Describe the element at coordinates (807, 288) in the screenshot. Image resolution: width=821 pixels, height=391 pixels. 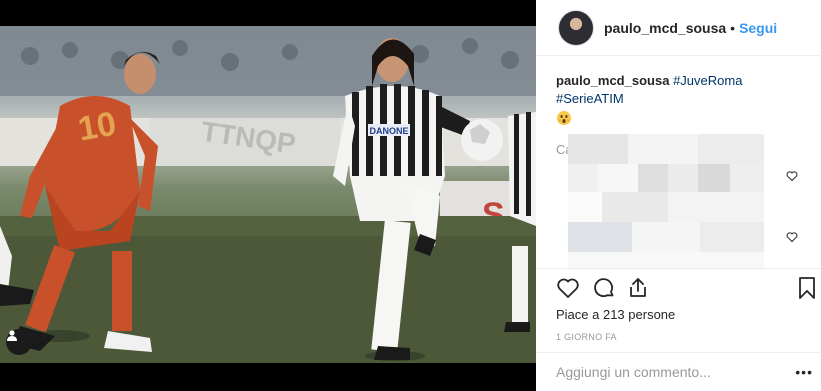
I see `save-bookmark-icon` at that location.